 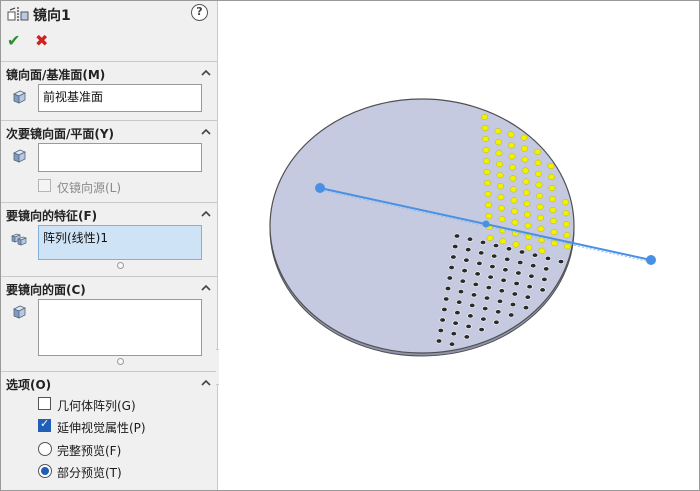 I want to click on section-mirror-face-title: 镜向面/基准面(M), so click(x=56, y=75).